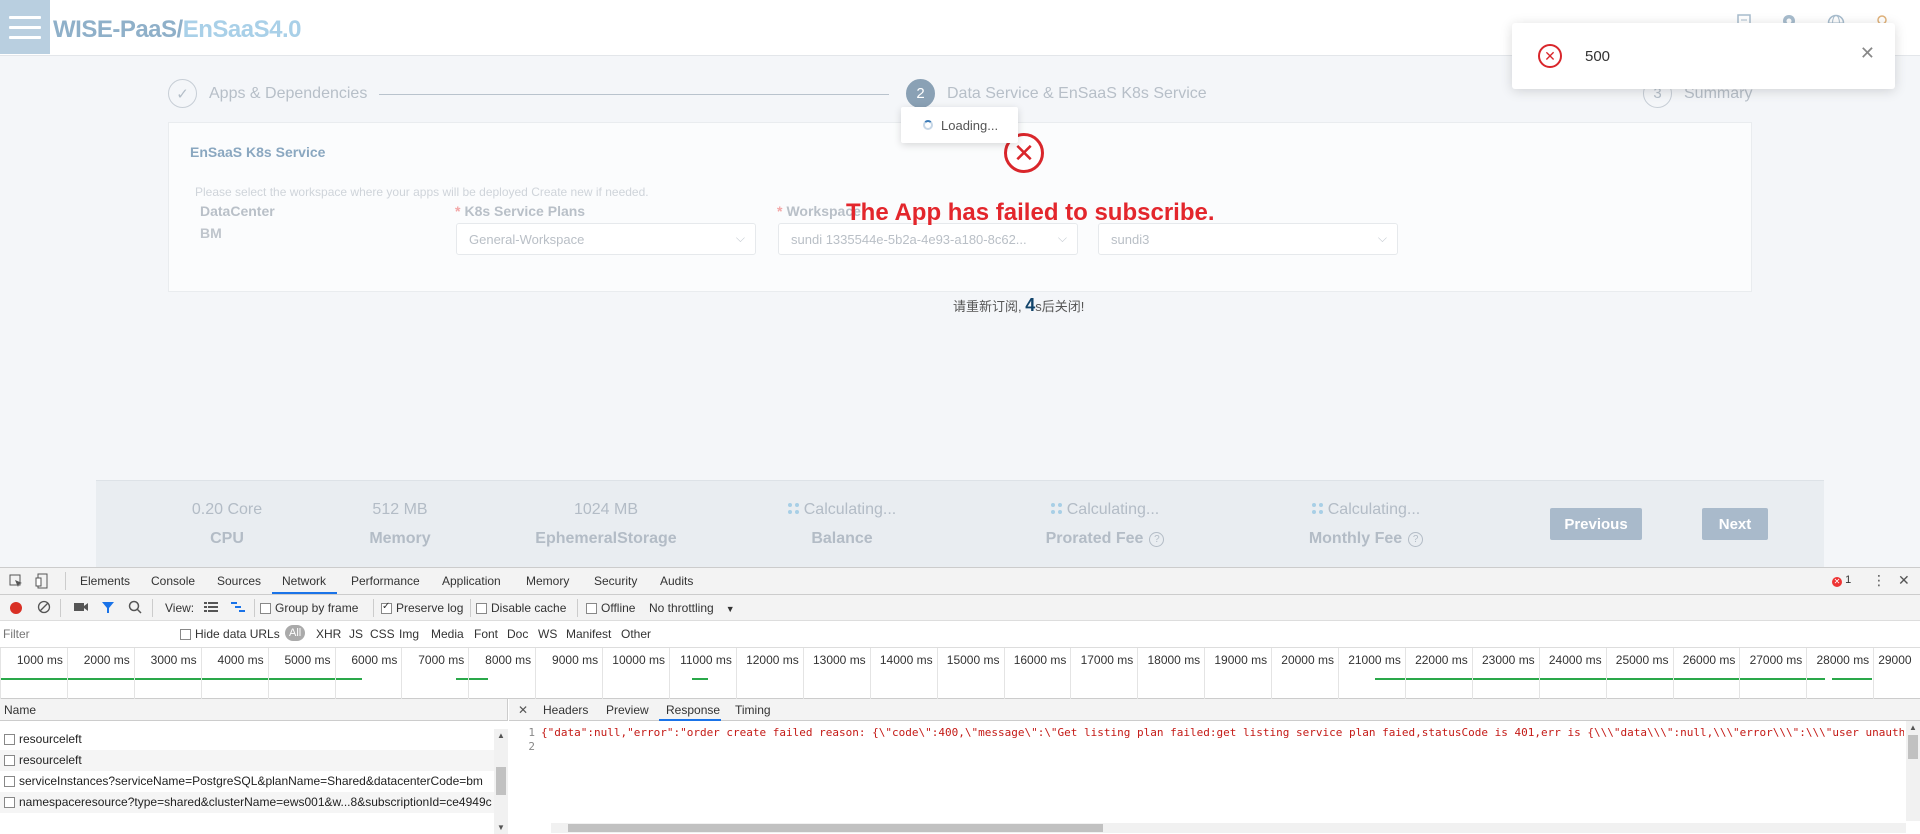 The image size is (1920, 834). I want to click on disable-cache-checkbox: Disable cache, so click(521, 608).